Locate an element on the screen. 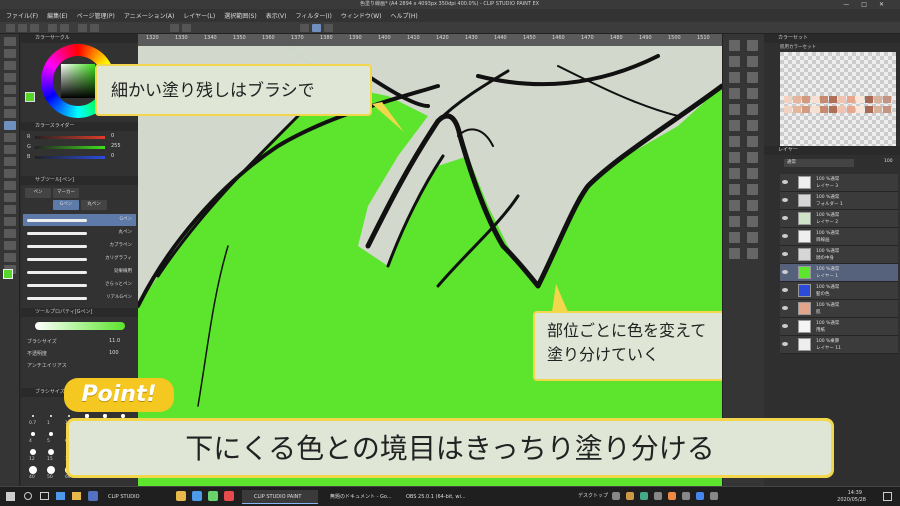 Image resolution: width=900 pixels, height=506 pixels. brush-item: 丸ペン is located at coordinates (79, 233).